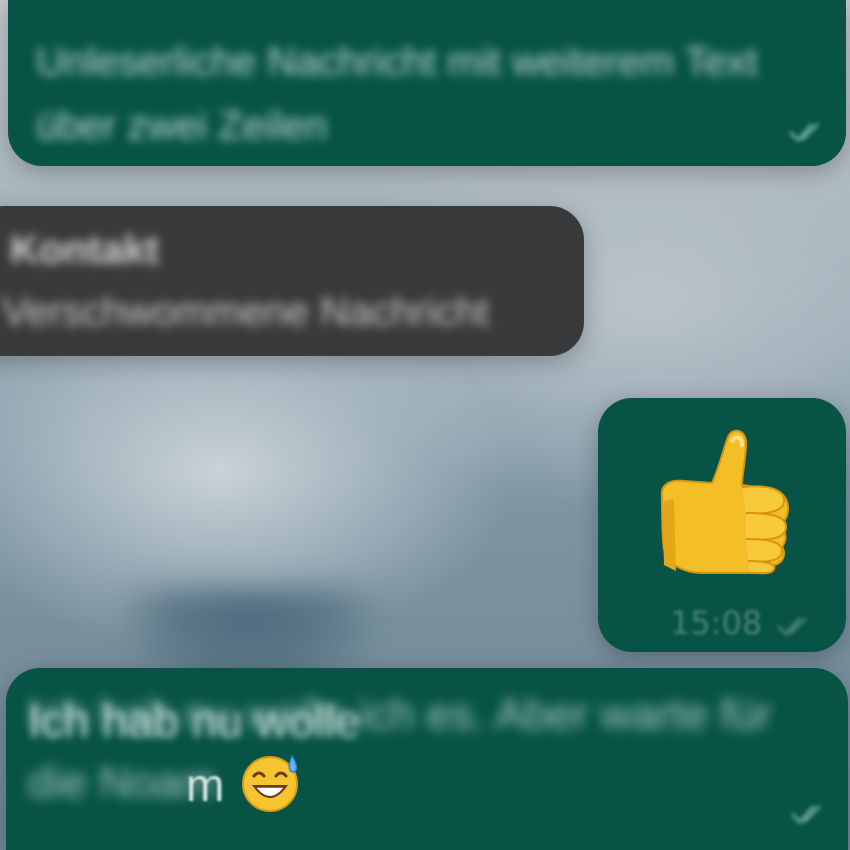 Image resolution: width=850 pixels, height=850 pixels. I want to click on message-text-line1: Ich hab nu wolle, so click(194, 721).